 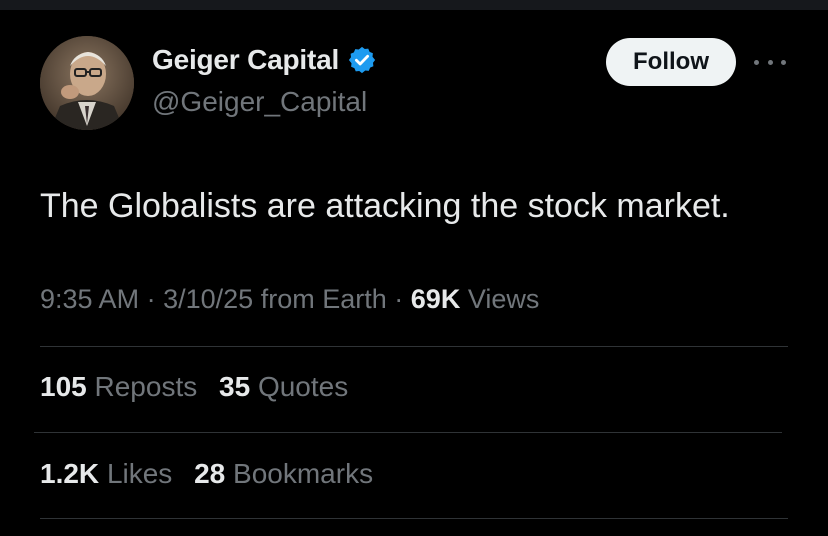 What do you see at coordinates (323, 299) in the screenshot?
I see `tweet-source: from Earth` at bounding box center [323, 299].